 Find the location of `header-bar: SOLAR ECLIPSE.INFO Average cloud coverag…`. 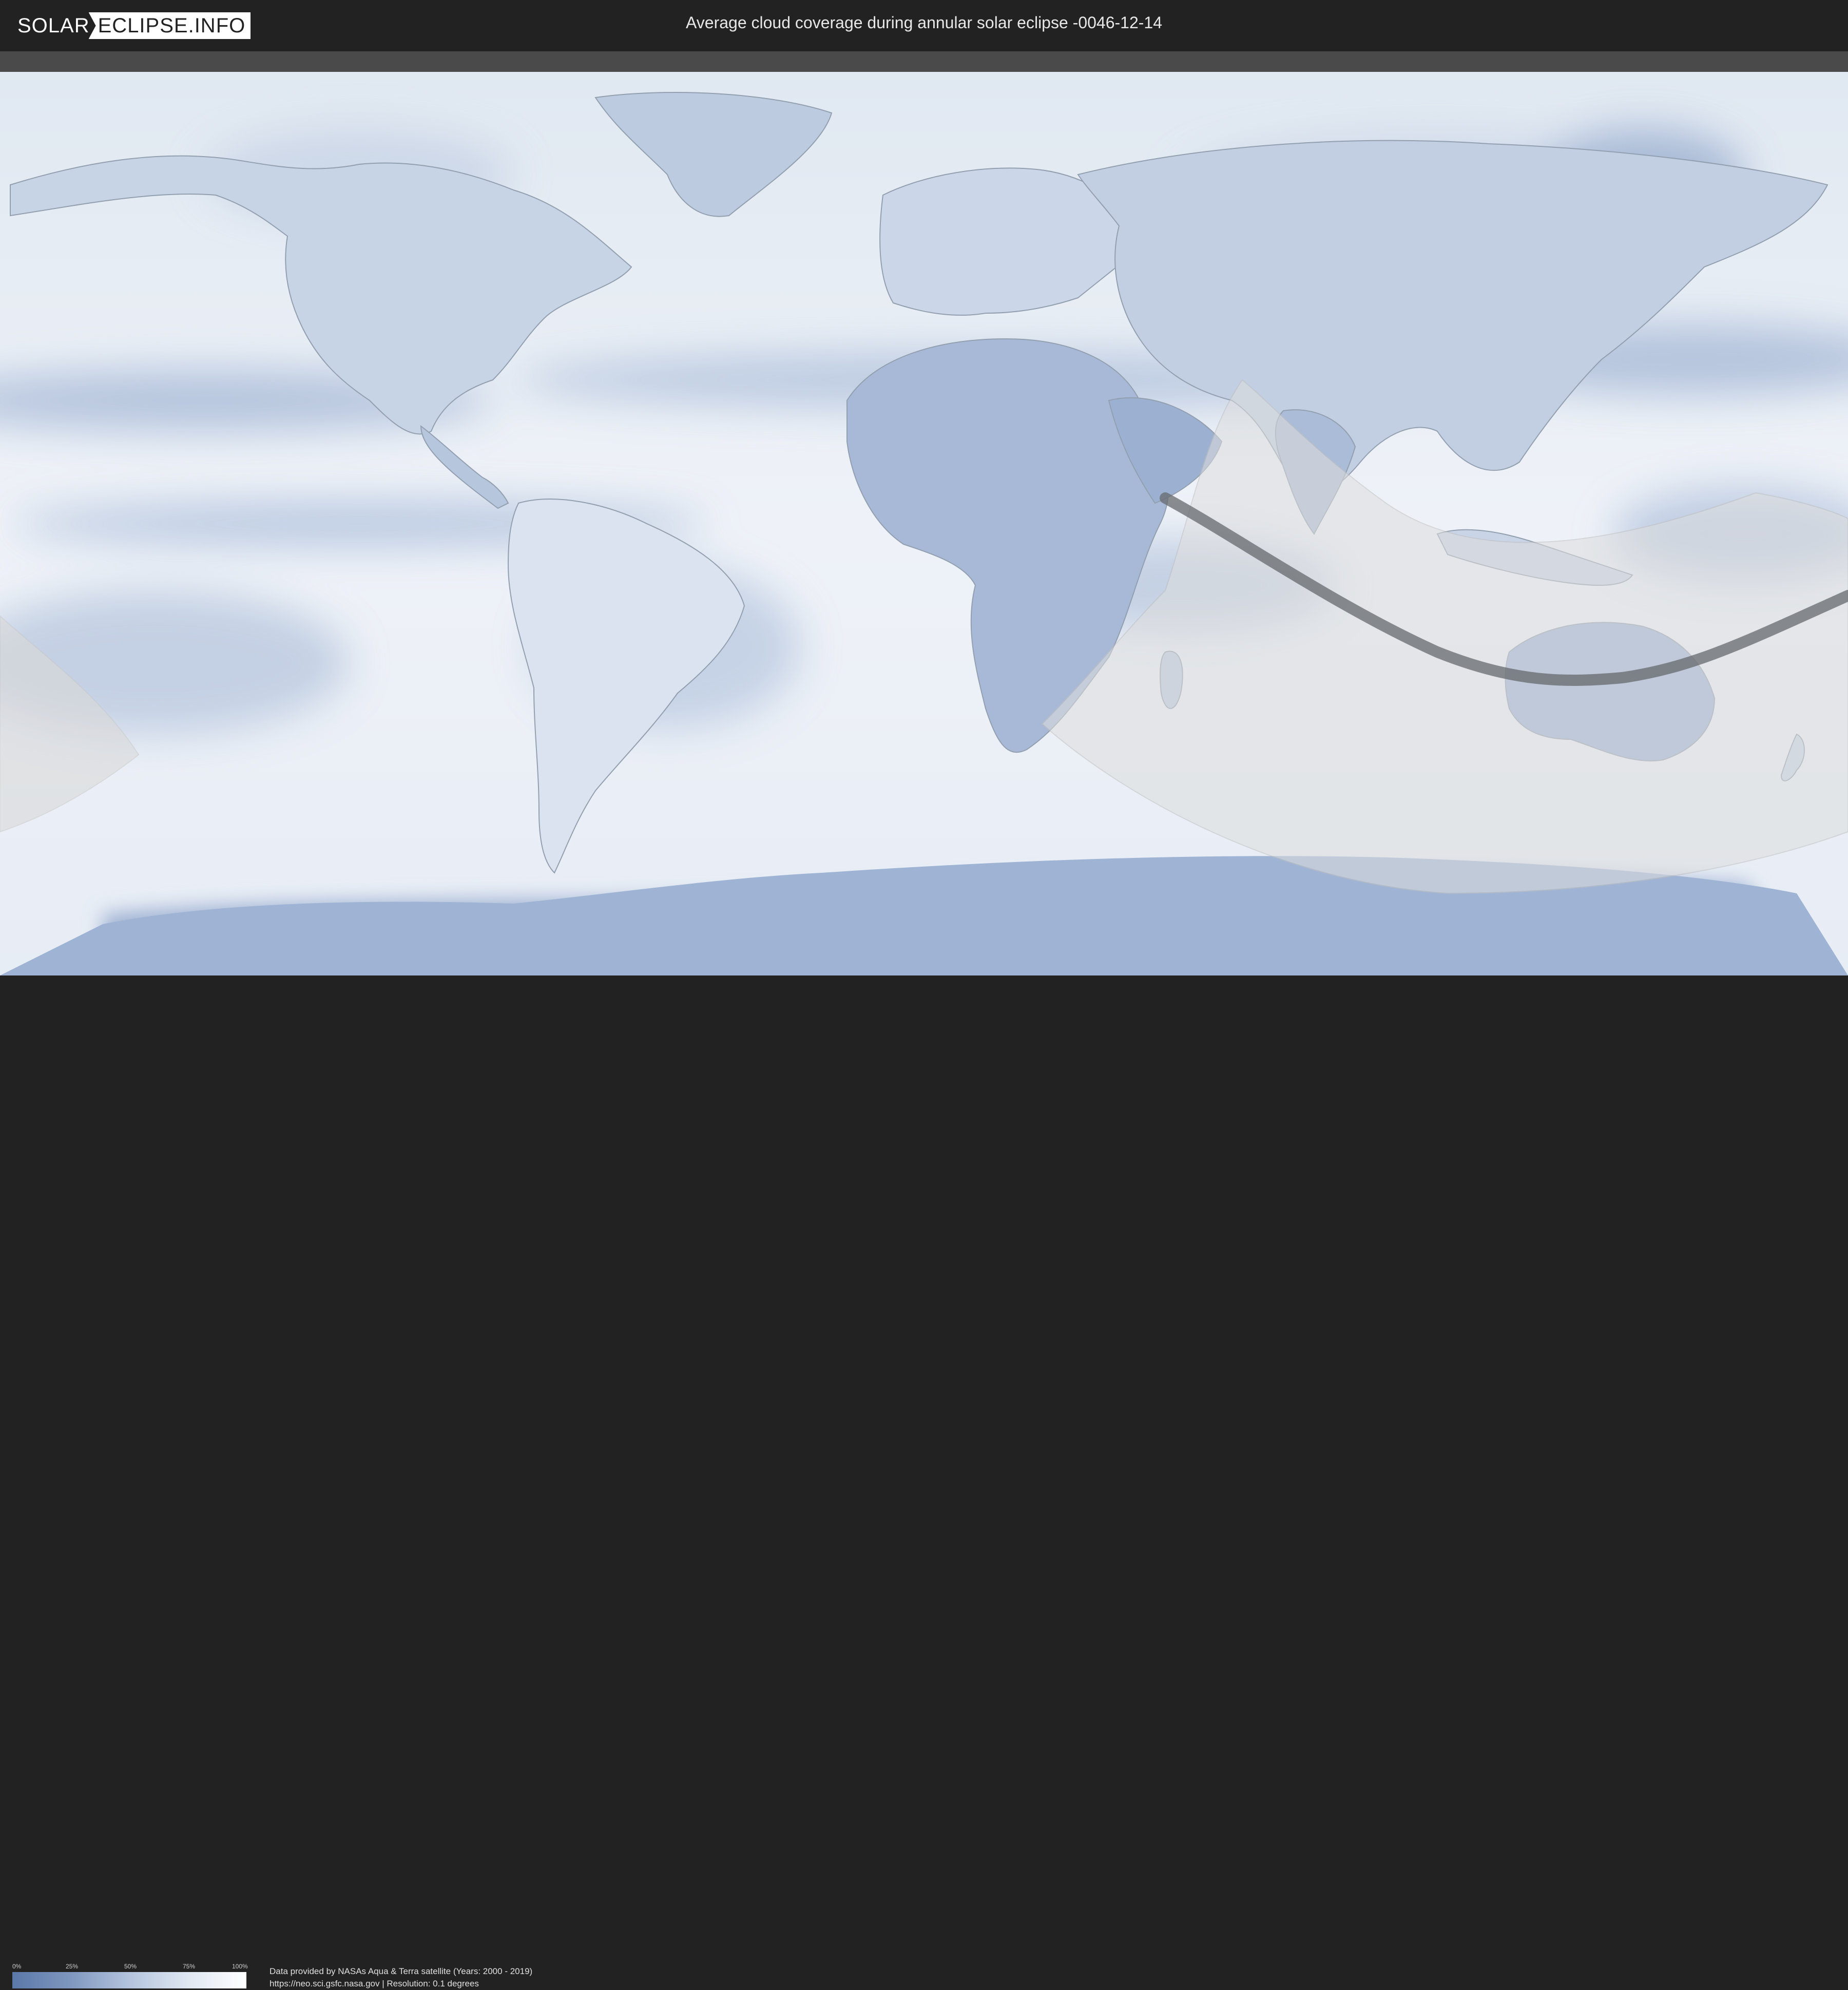

header-bar: SOLAR ECLIPSE.INFO Average cloud coverag… is located at coordinates (924, 25).